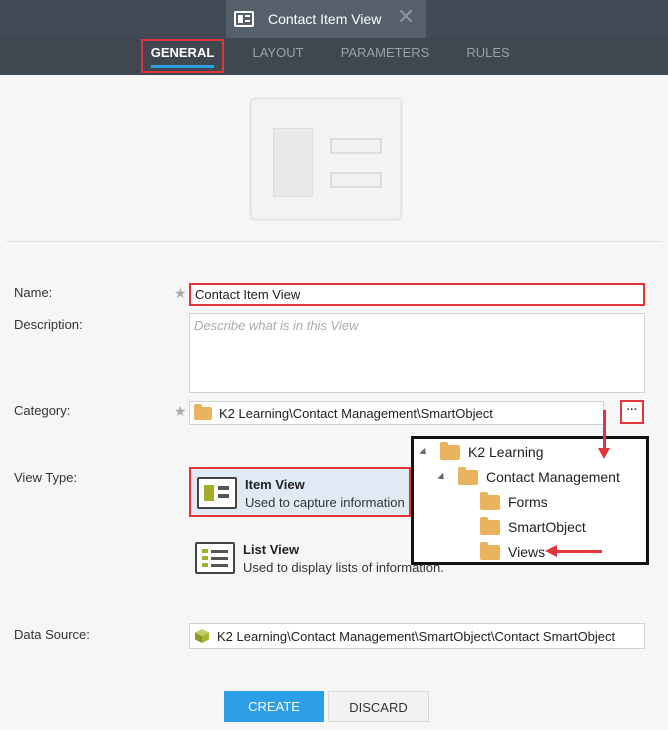  I want to click on tree-node-forms: Forms, so click(514, 500).